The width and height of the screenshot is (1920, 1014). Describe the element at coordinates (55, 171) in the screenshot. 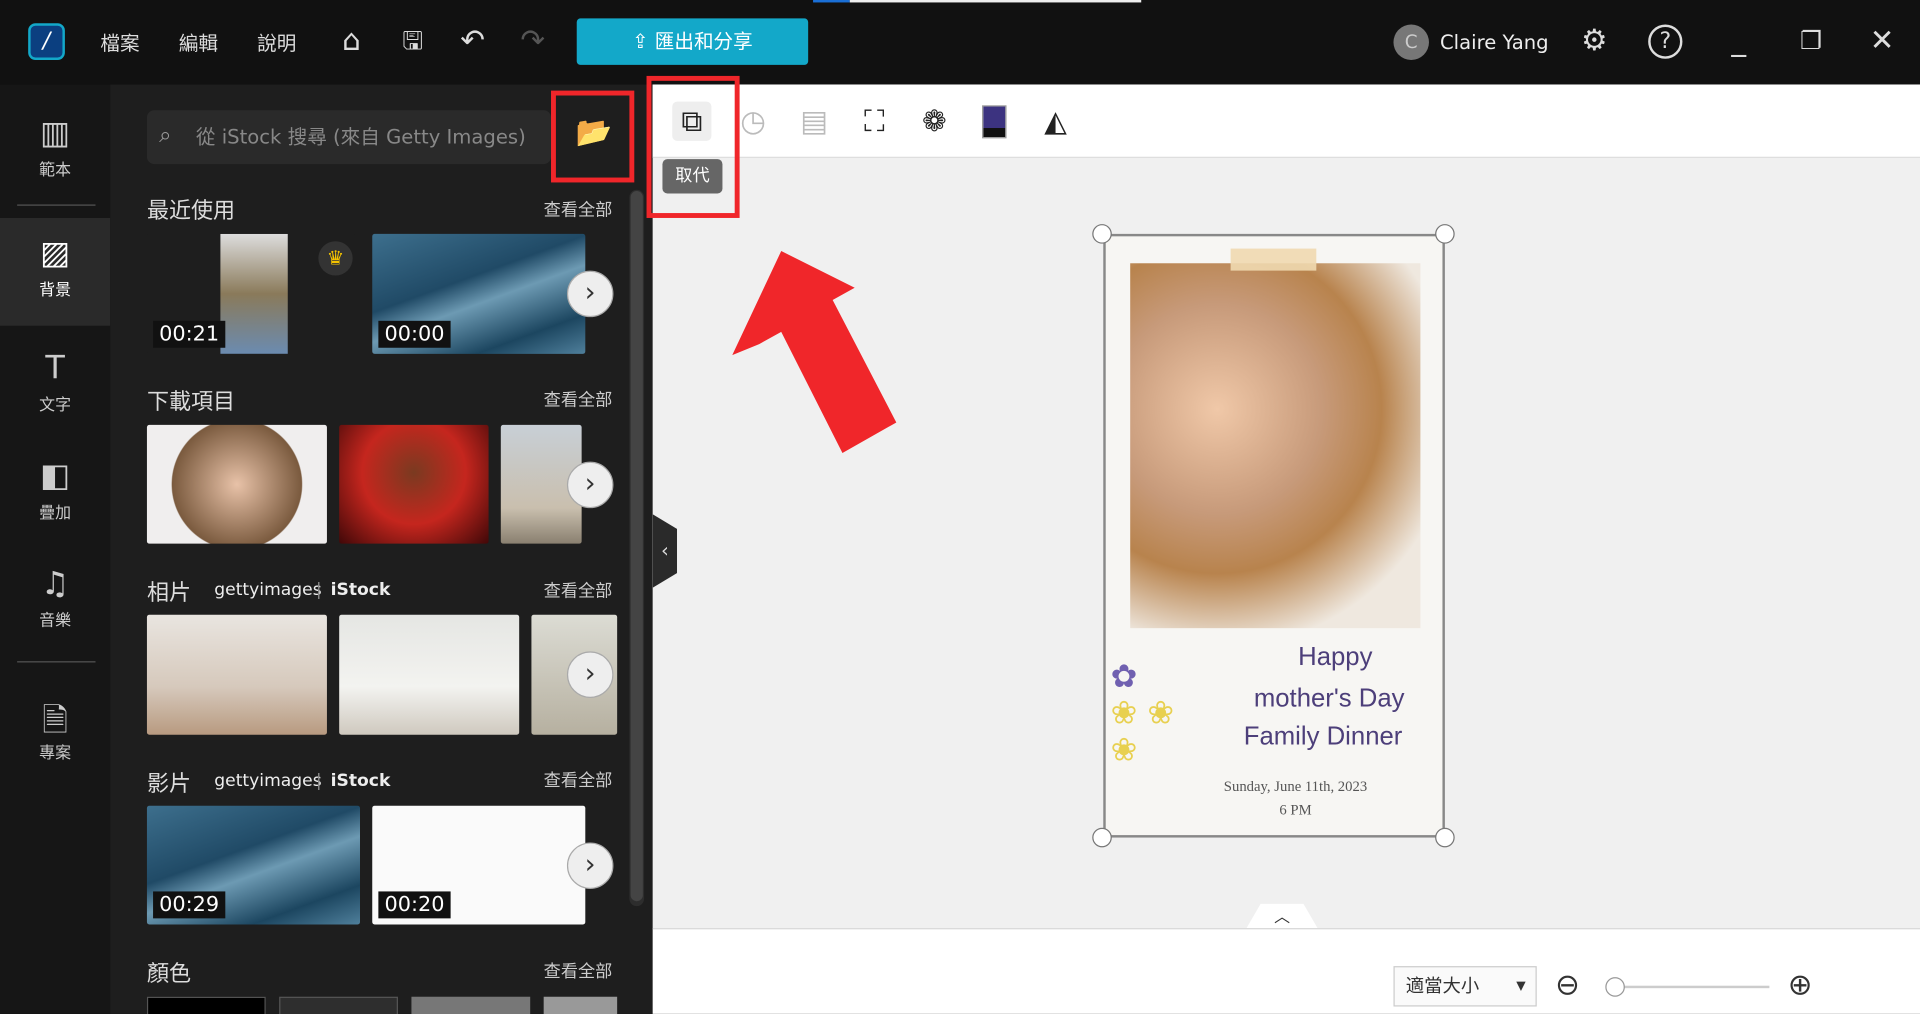

I see `nav-label: 範本` at that location.